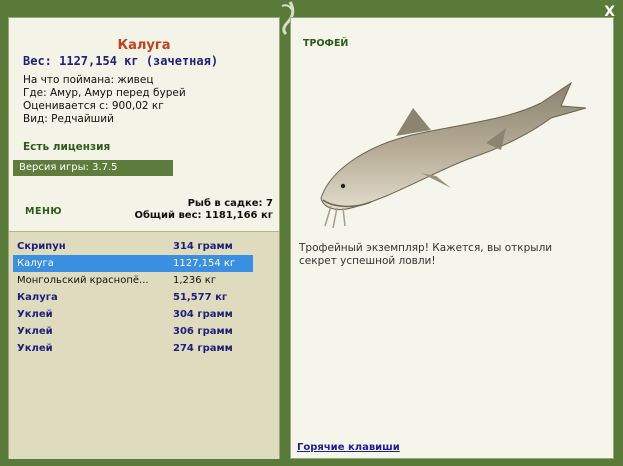  I want to click on hotkeys-link: Горячие клавиши, so click(348, 447).